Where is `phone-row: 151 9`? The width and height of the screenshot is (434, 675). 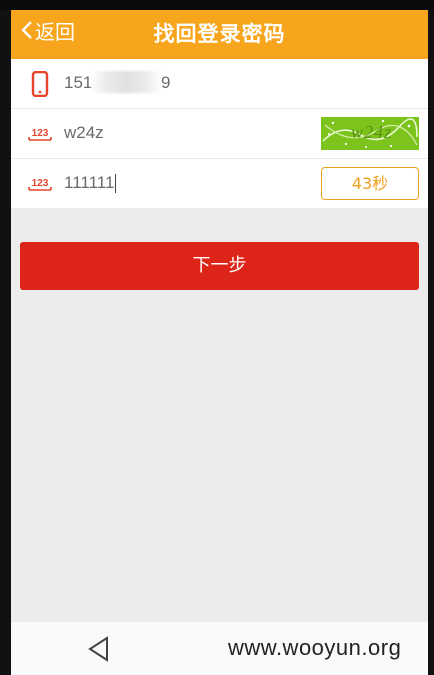 phone-row: 151 9 is located at coordinates (219, 84).